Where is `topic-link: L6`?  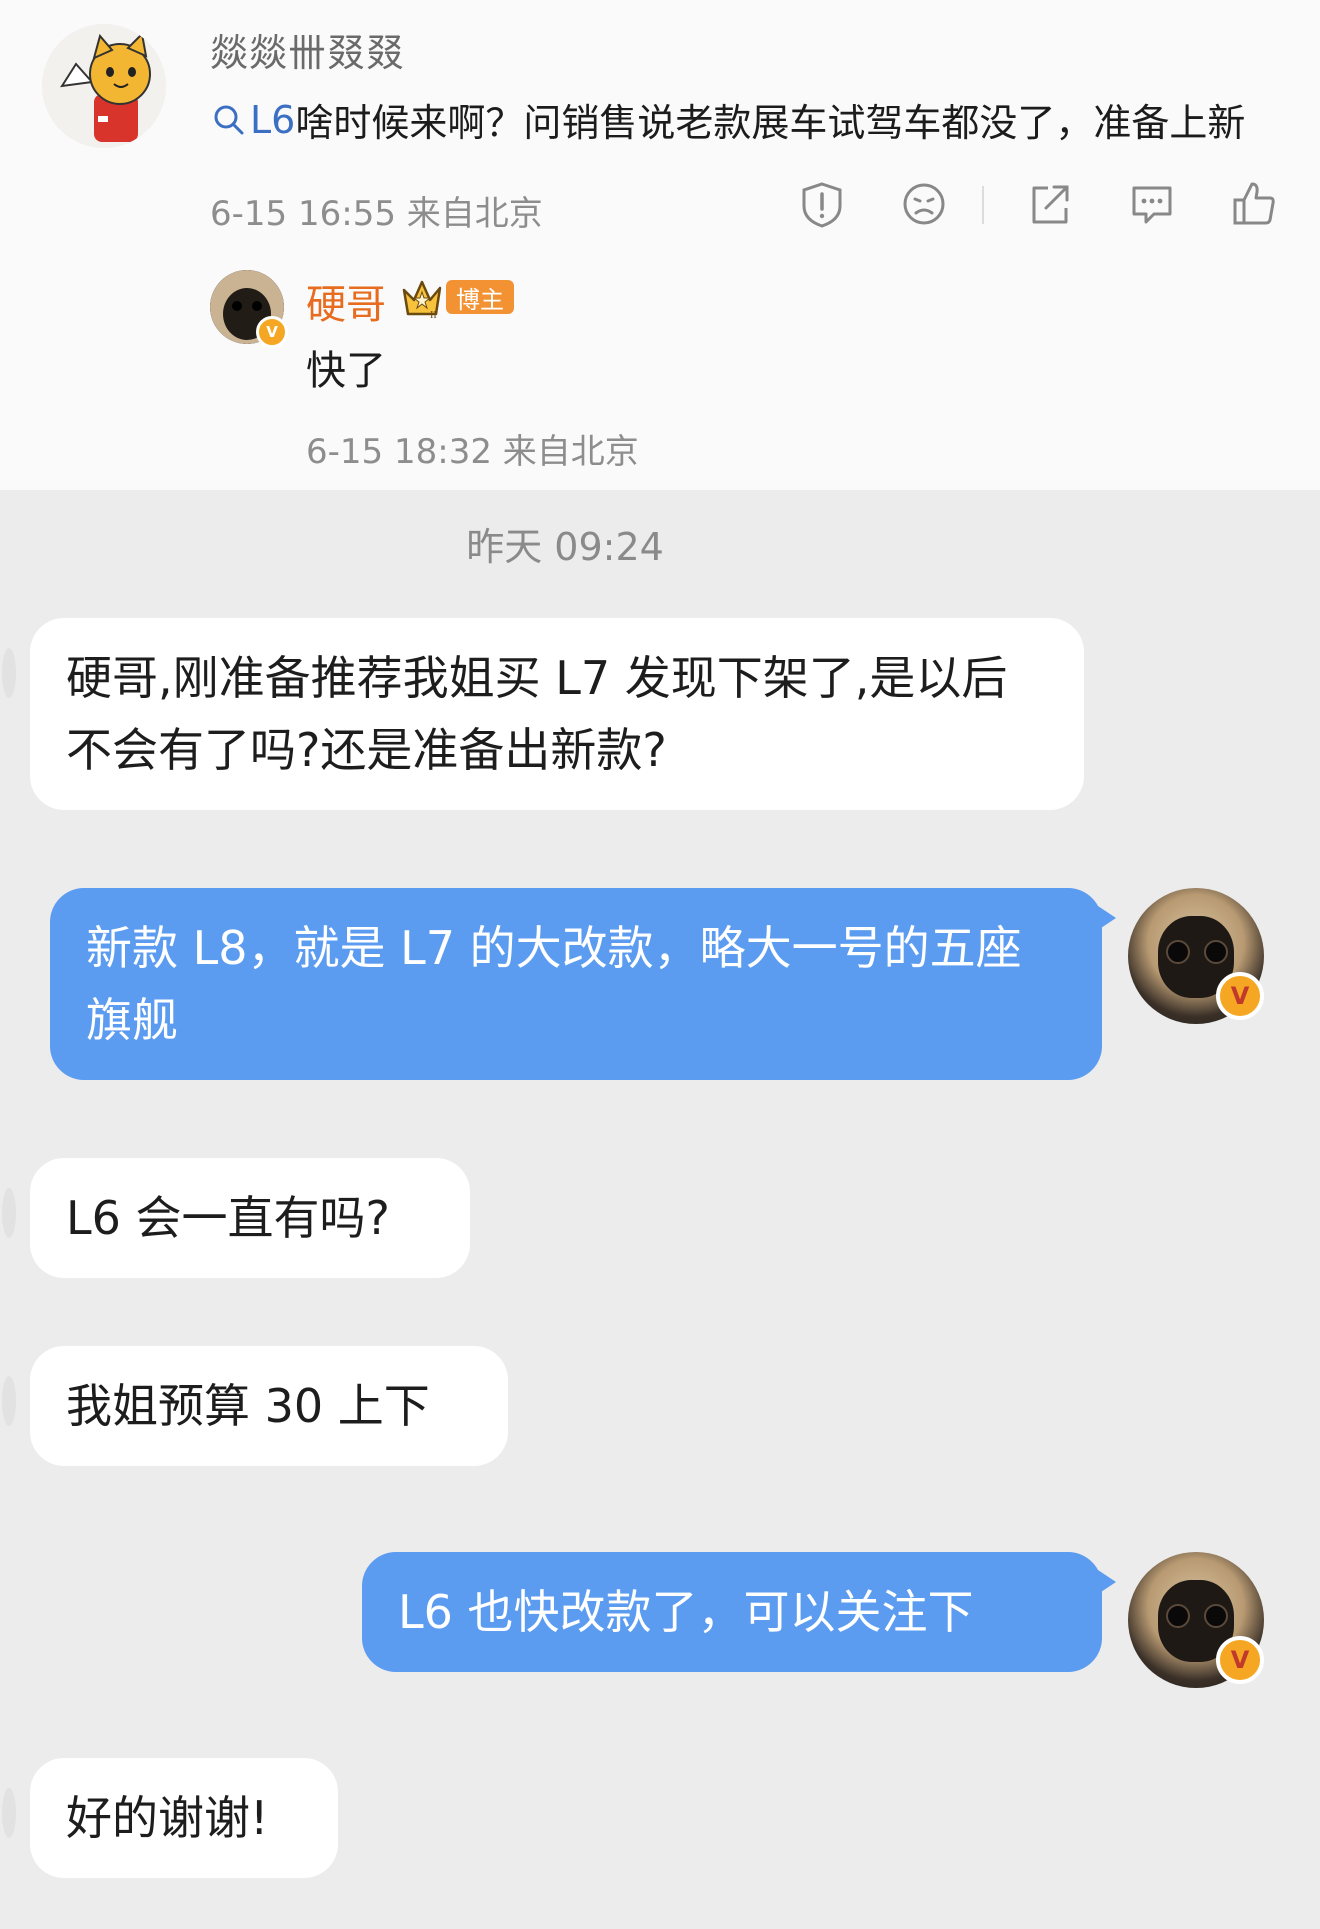 topic-link: L6 is located at coordinates (253, 120).